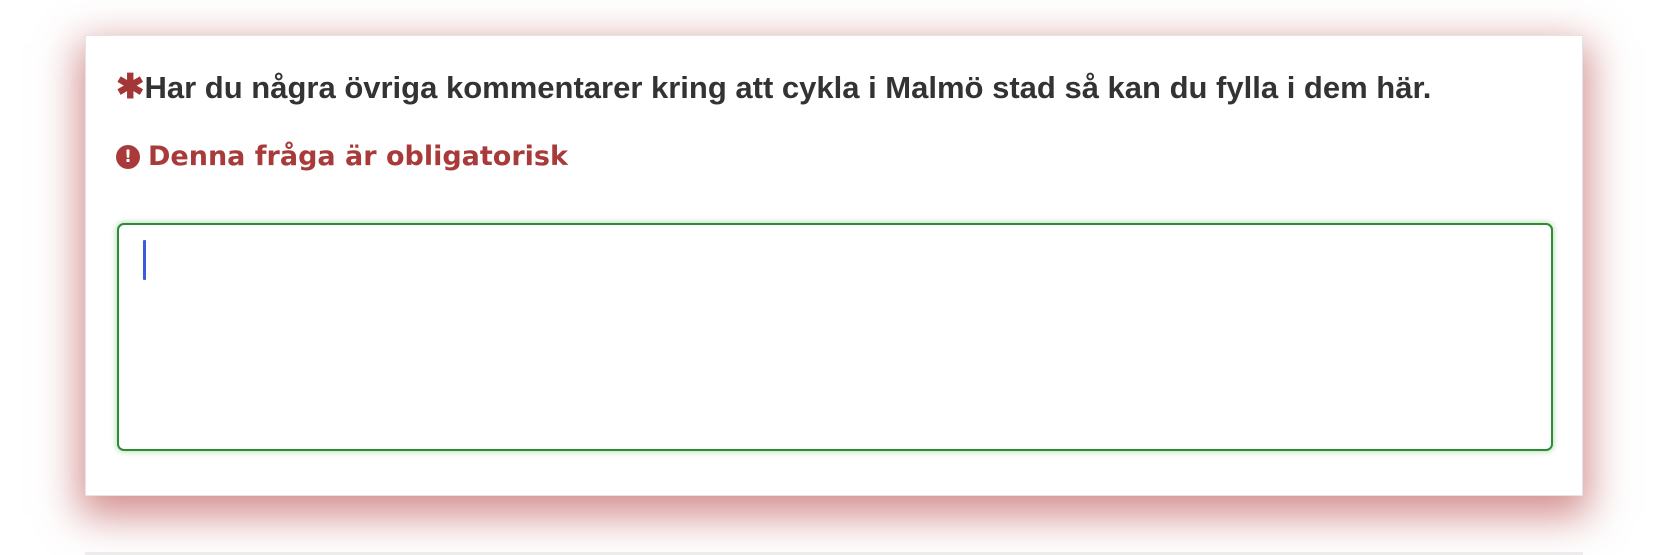 The height and width of the screenshot is (555, 1668). I want to click on exclamation-circle-icon: !, so click(128, 157).